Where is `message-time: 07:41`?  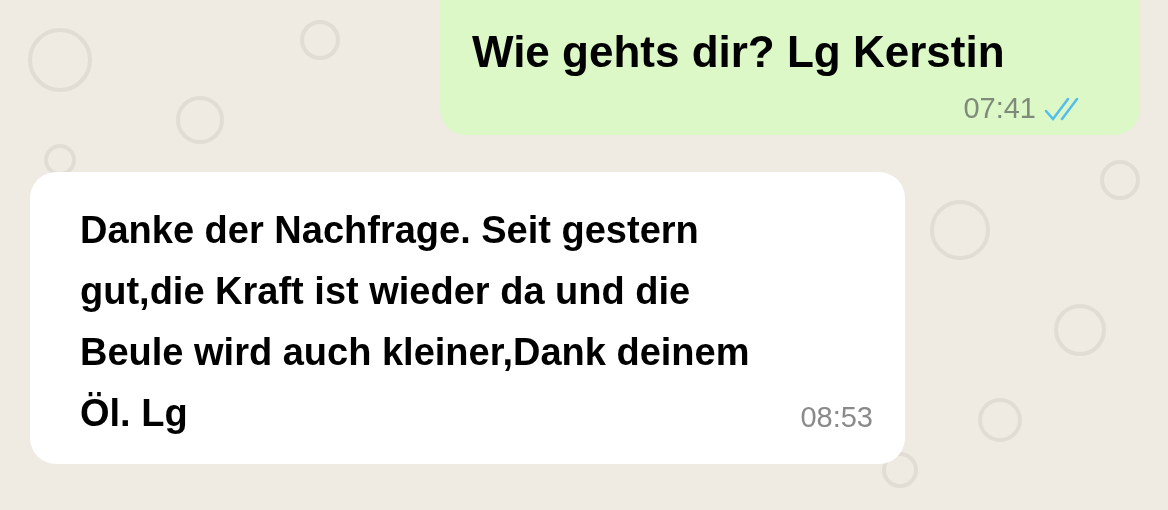
message-time: 07:41 is located at coordinates (999, 108).